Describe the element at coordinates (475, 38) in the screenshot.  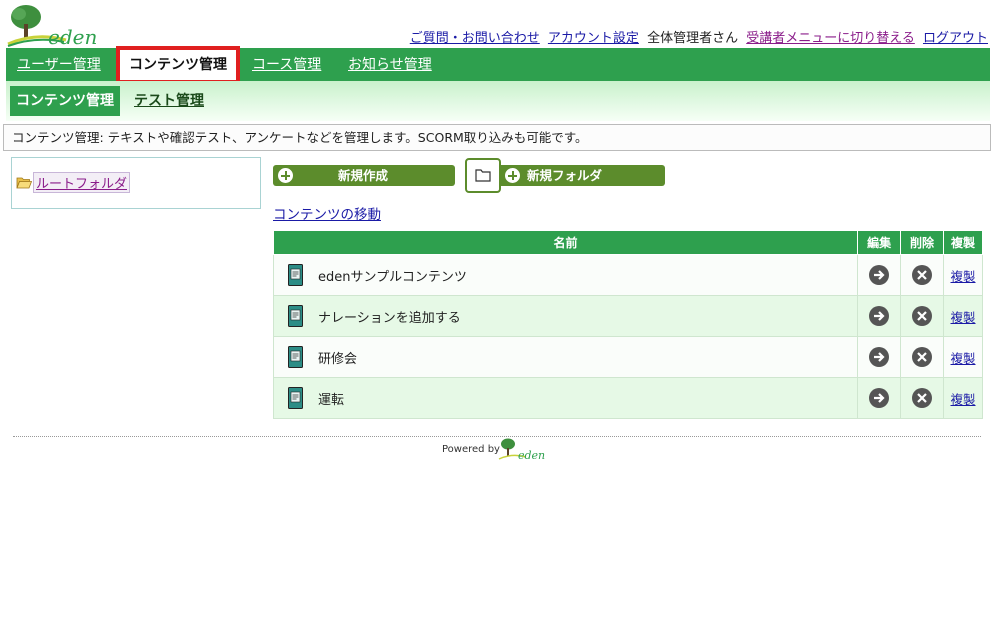
I see `contact-link: ご質問・お問い合わせ` at that location.